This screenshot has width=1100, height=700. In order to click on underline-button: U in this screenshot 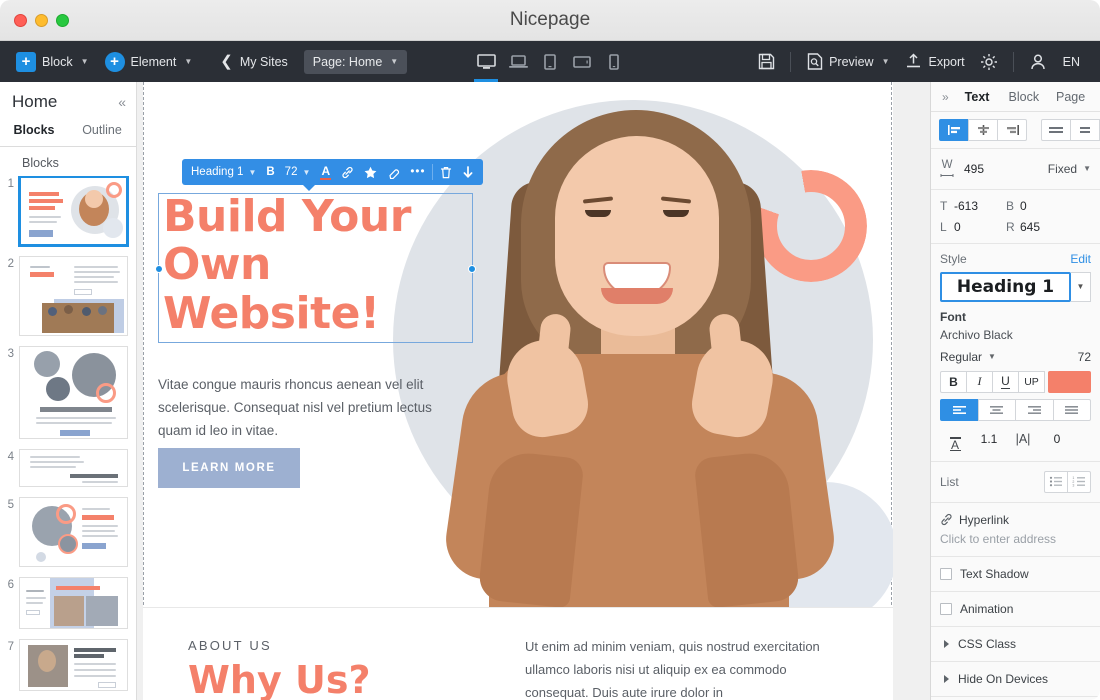, I will do `click(1005, 381)`.